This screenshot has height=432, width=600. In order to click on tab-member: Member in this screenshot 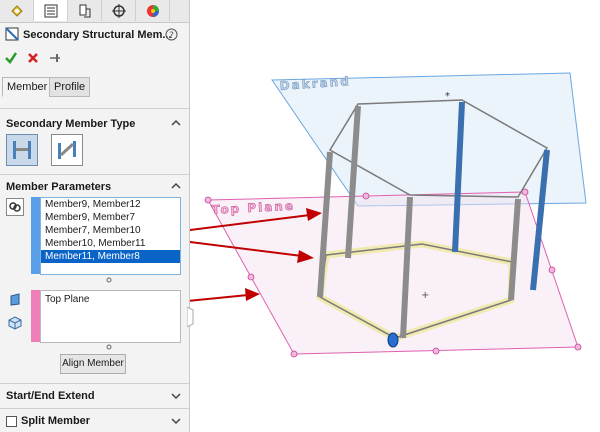, I will do `click(27, 87)`.